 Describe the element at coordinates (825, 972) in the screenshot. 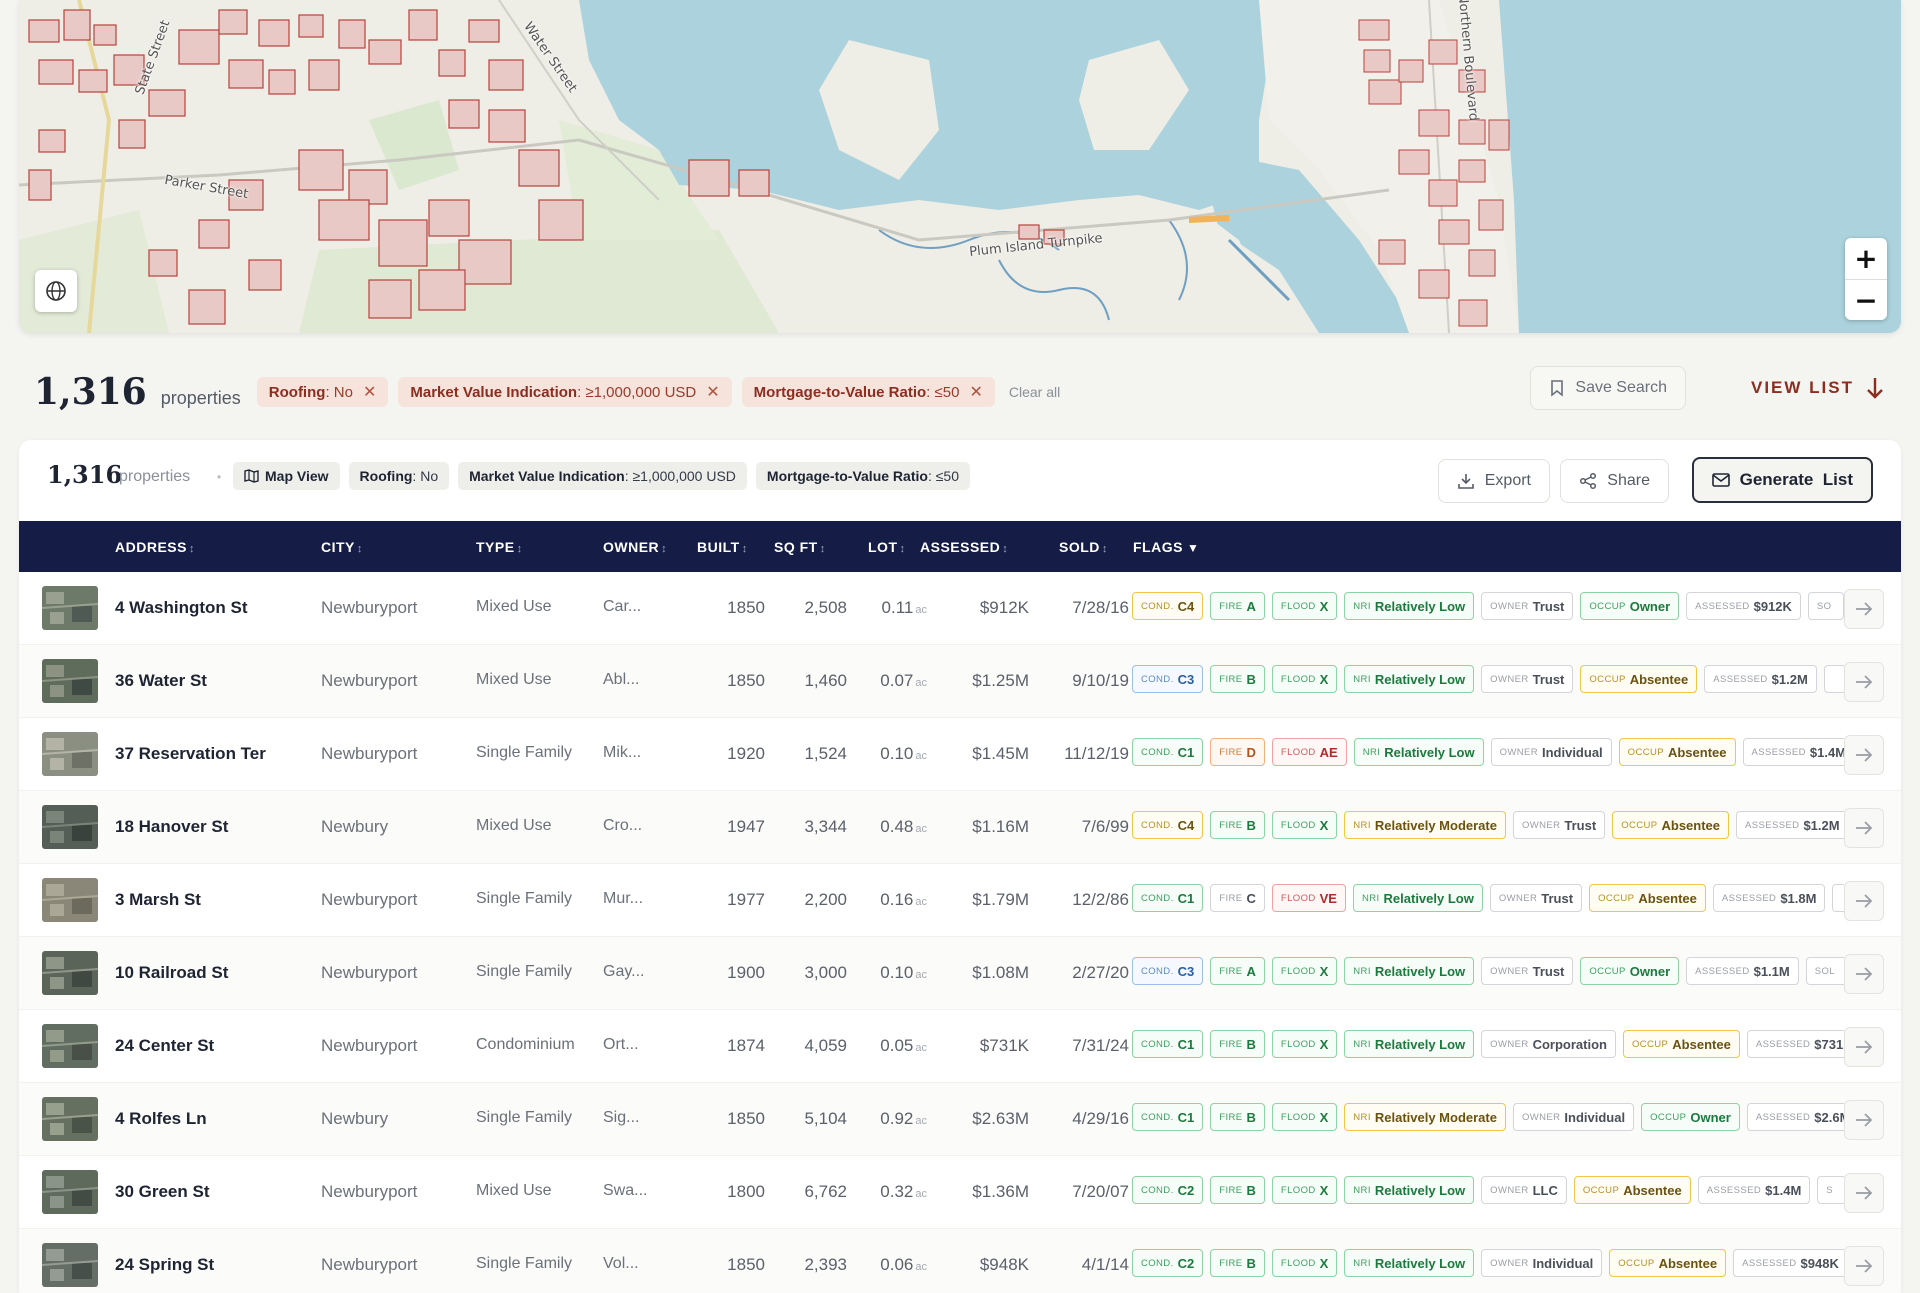

I see `cell-sqft: 3,000` at that location.